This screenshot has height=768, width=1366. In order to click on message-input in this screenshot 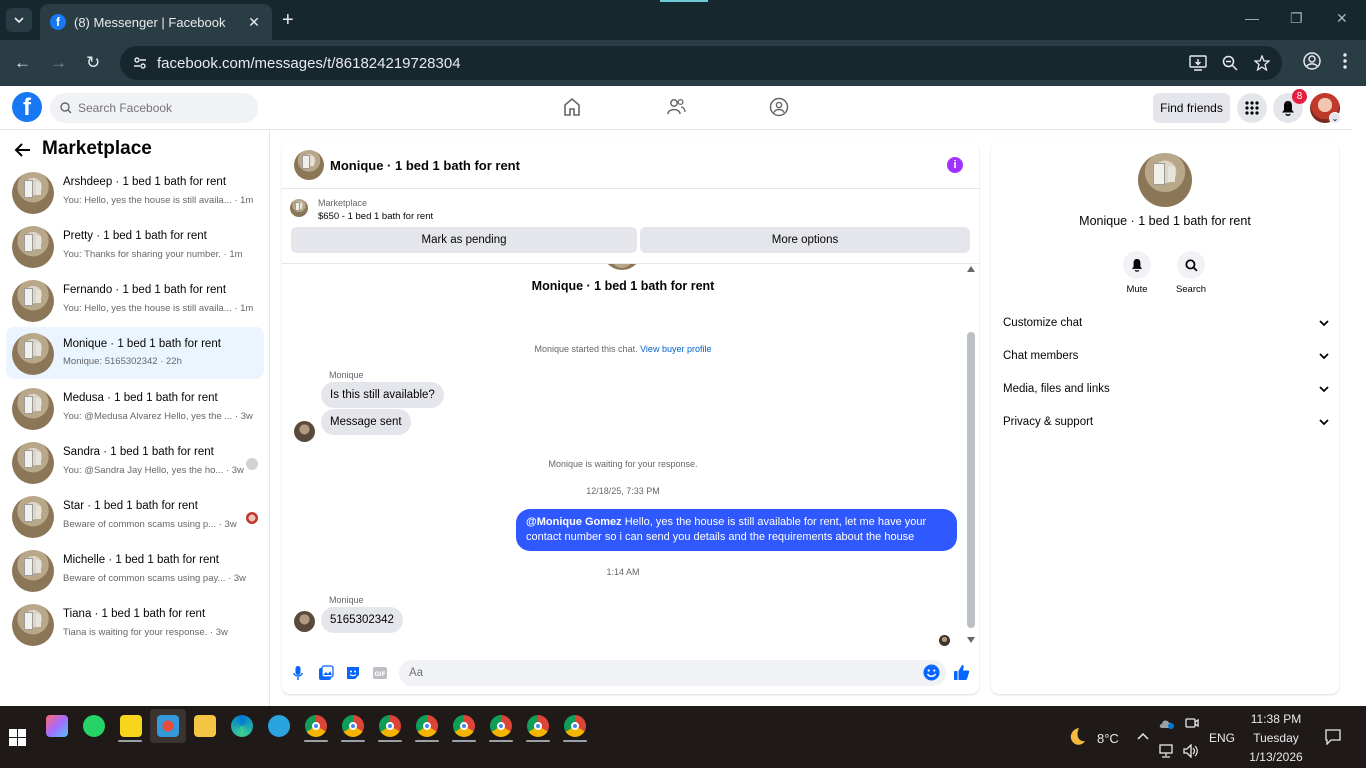, I will do `click(672, 673)`.